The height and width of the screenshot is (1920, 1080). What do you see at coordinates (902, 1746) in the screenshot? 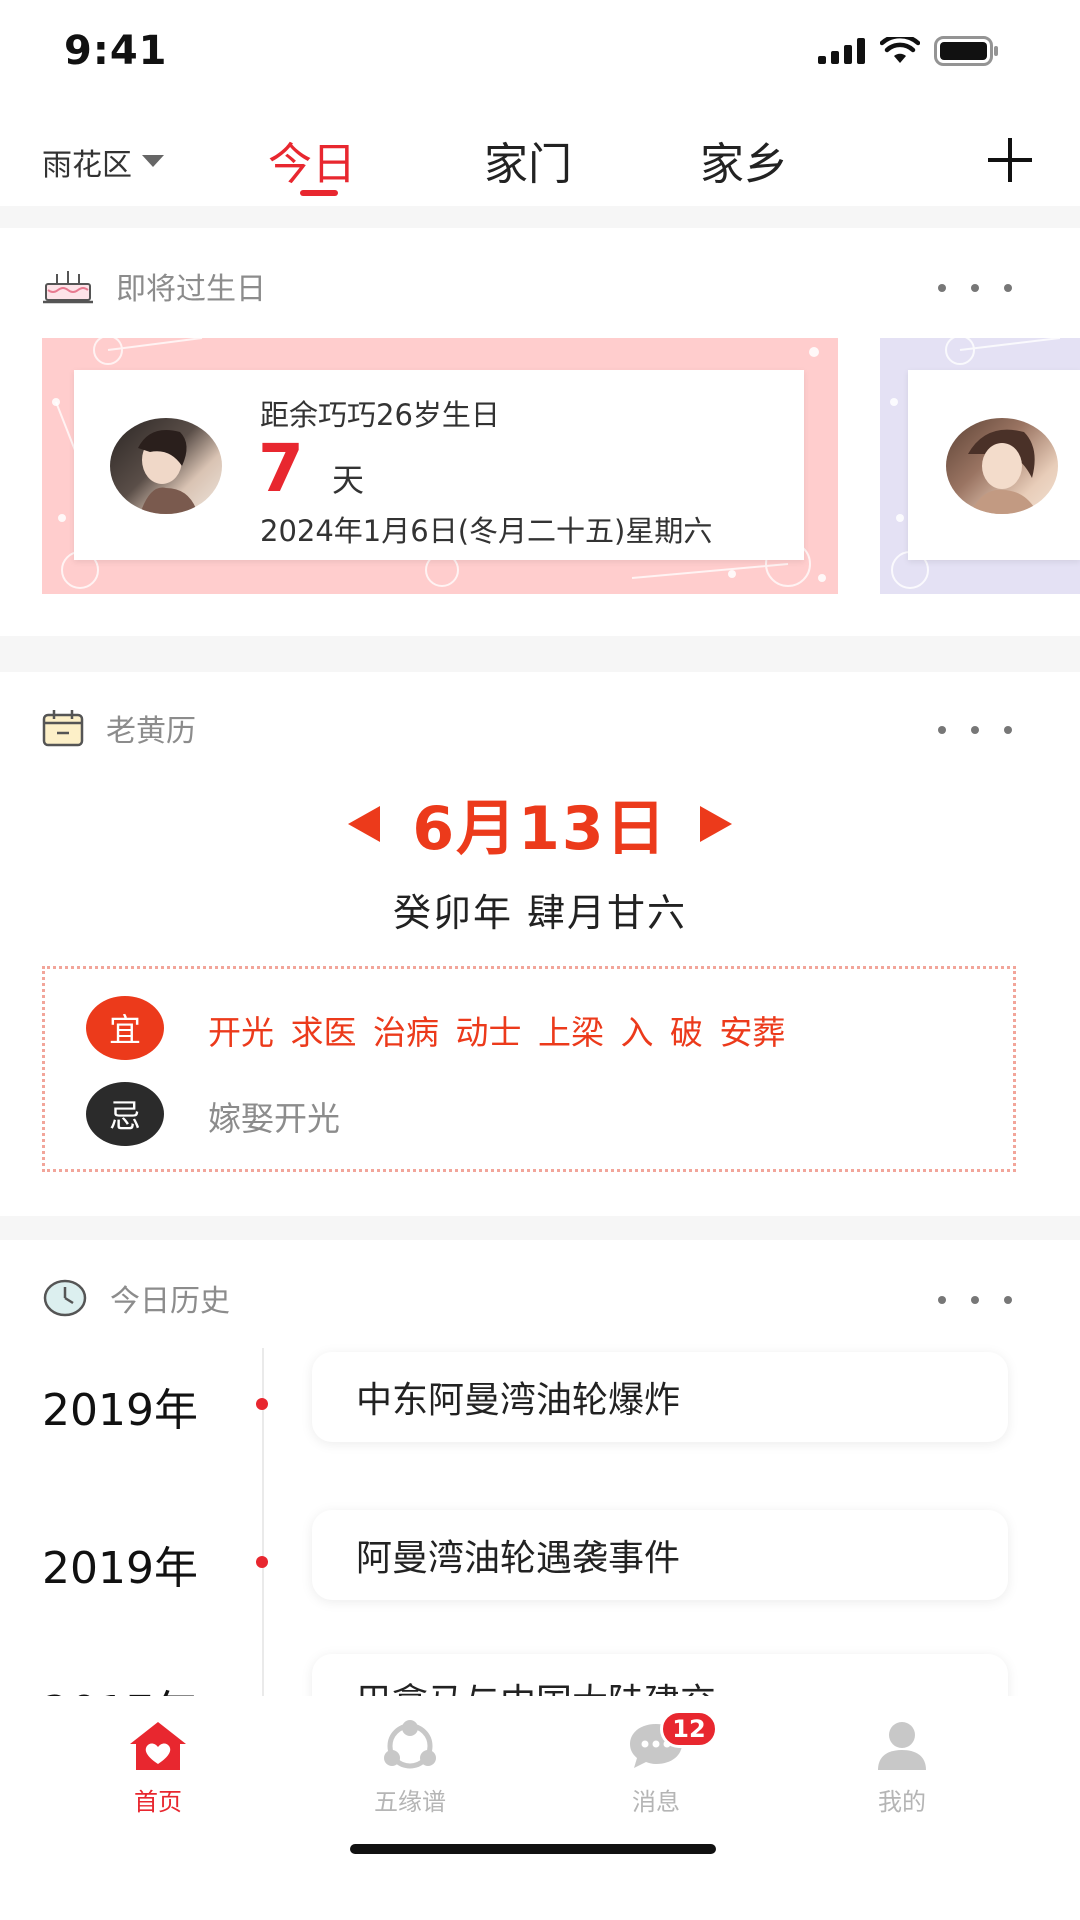
I see `user-icon` at bounding box center [902, 1746].